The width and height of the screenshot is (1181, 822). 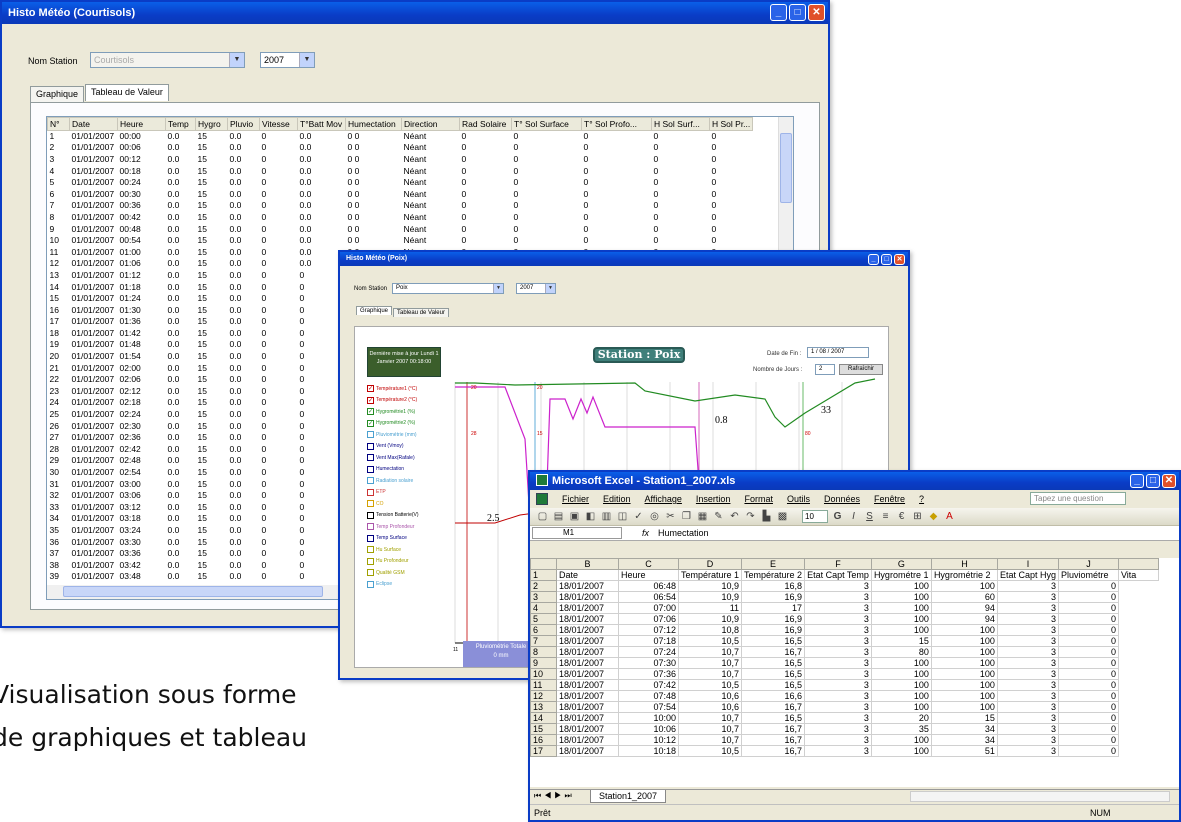 I want to click on window-title-bar: Histo Météo (Poix) _ □ ✕, so click(x=624, y=259).